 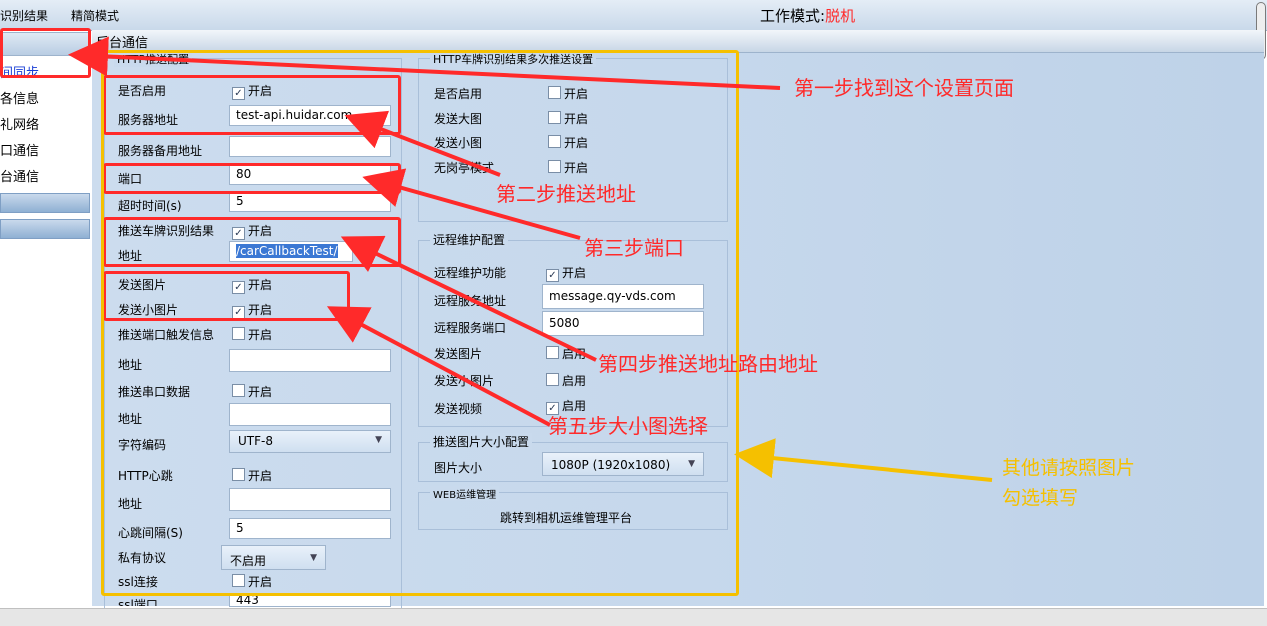 I want to click on step3-annotation: 第三步端口, so click(x=634, y=248).